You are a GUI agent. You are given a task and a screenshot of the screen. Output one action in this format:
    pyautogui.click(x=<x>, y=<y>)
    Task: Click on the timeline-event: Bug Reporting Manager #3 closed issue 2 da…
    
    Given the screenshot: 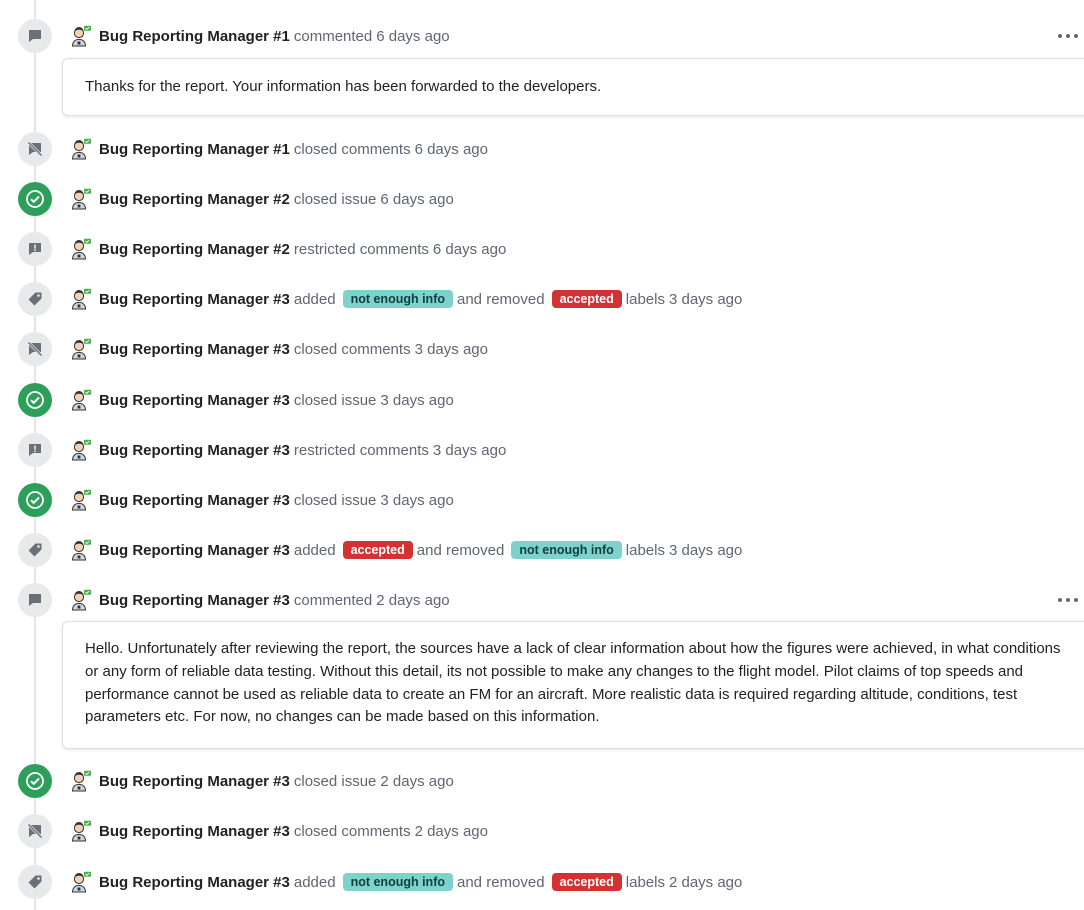 What is the action you would take?
    pyautogui.click(x=542, y=782)
    